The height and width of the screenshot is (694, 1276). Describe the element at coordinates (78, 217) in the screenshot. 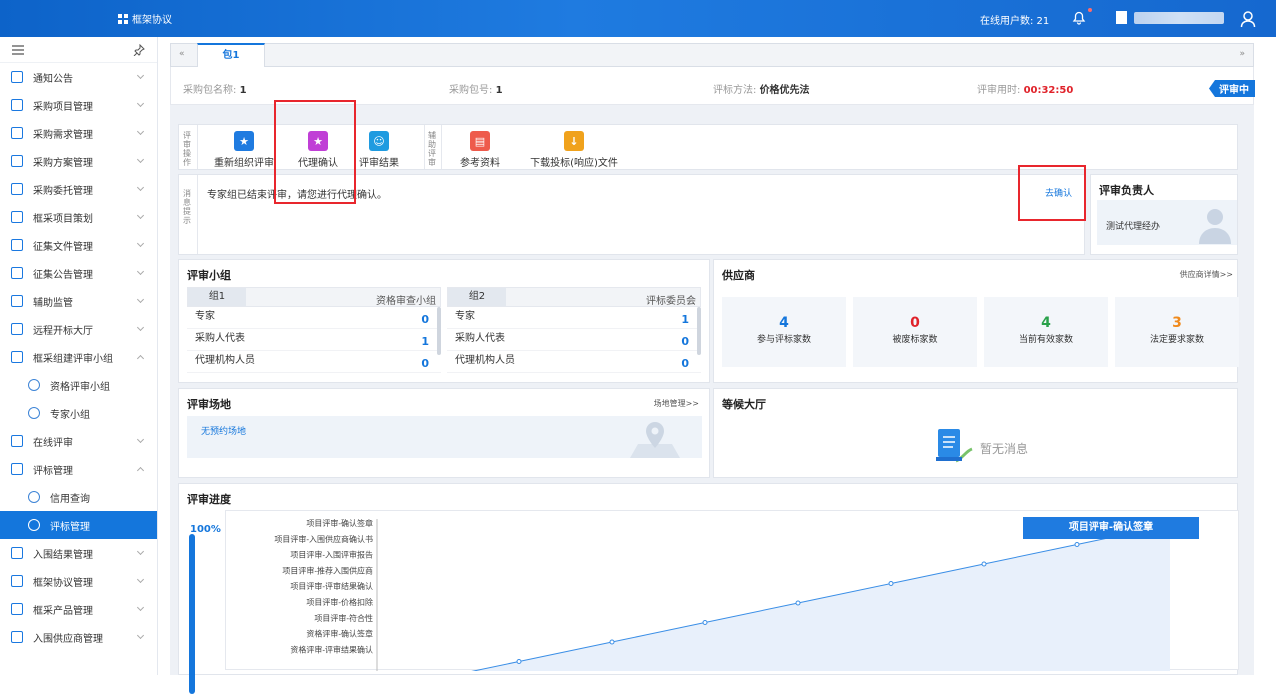

I see `sidebar-item: 框采项目策划` at that location.